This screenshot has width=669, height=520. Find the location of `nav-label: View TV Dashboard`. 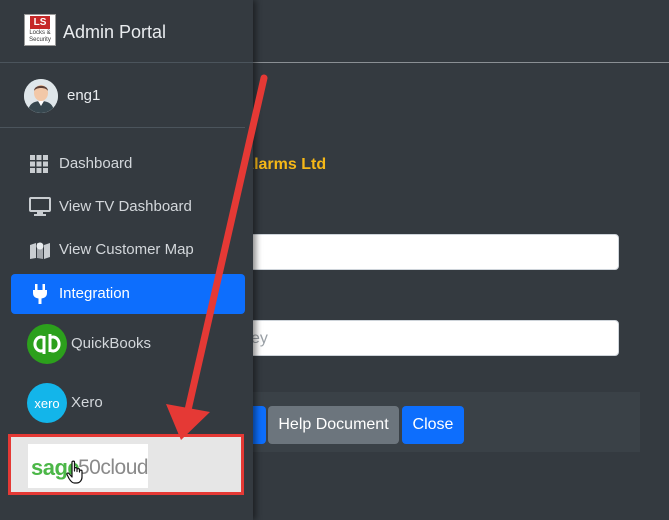

nav-label: View TV Dashboard is located at coordinates (125, 206).